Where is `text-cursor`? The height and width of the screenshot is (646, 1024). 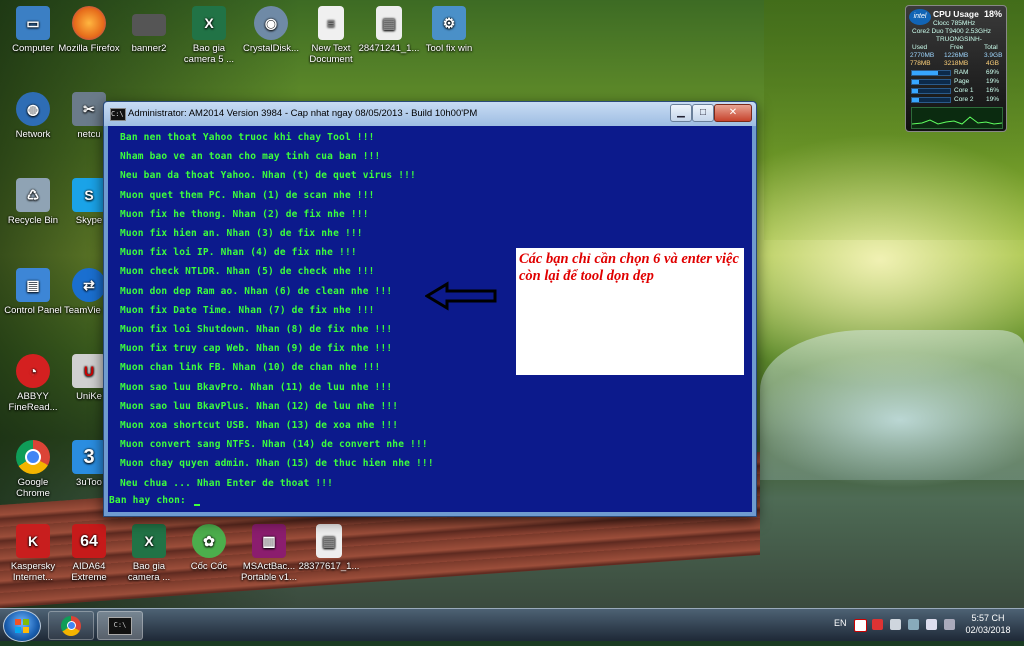 text-cursor is located at coordinates (196, 504).